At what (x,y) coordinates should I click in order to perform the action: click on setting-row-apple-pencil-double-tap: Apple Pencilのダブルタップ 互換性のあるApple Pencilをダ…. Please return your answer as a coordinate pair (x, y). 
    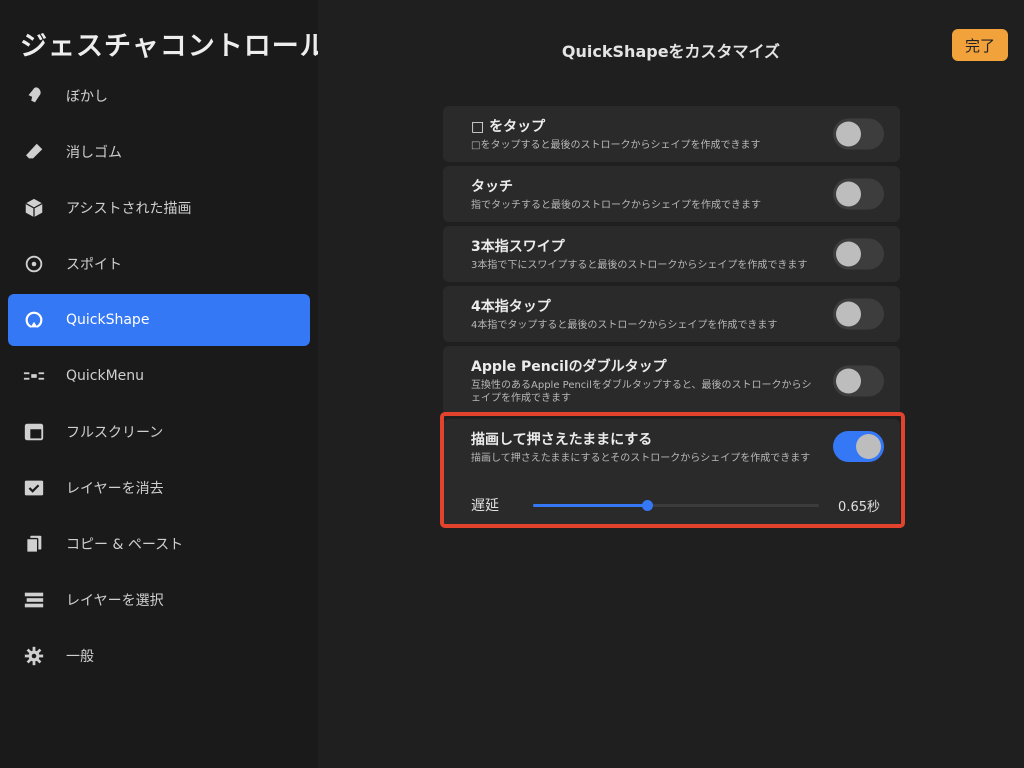
    Looking at the image, I should click on (671, 380).